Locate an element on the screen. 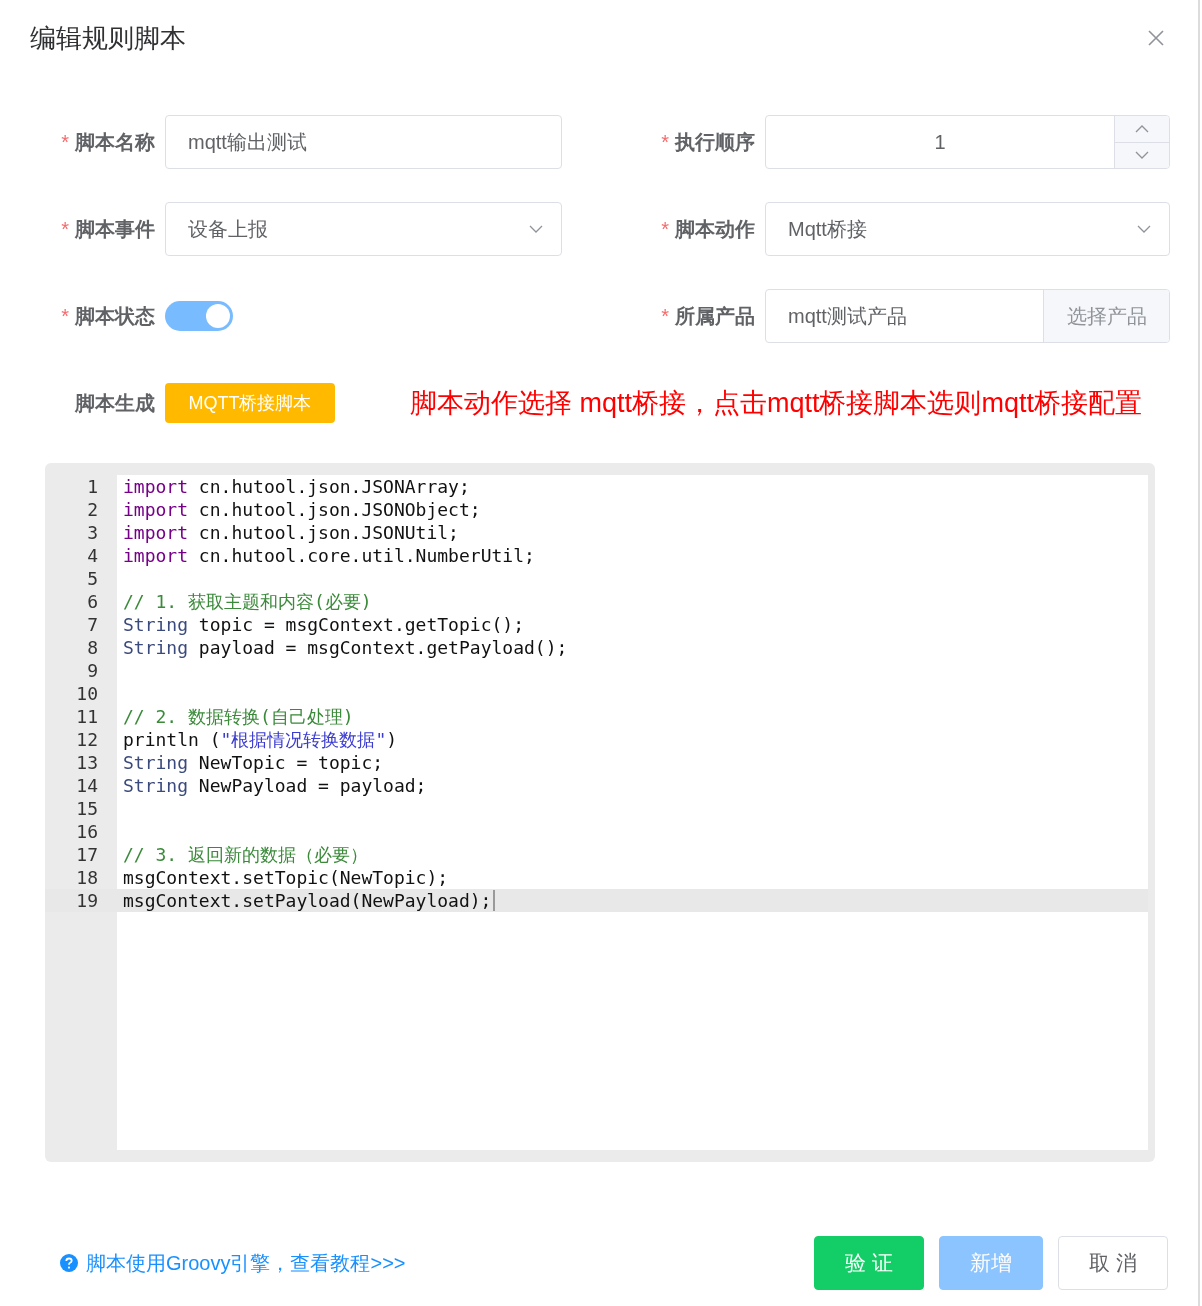 The height and width of the screenshot is (1306, 1202). code-line: msgContext.setTopic(NewTopic); is located at coordinates (285, 877).